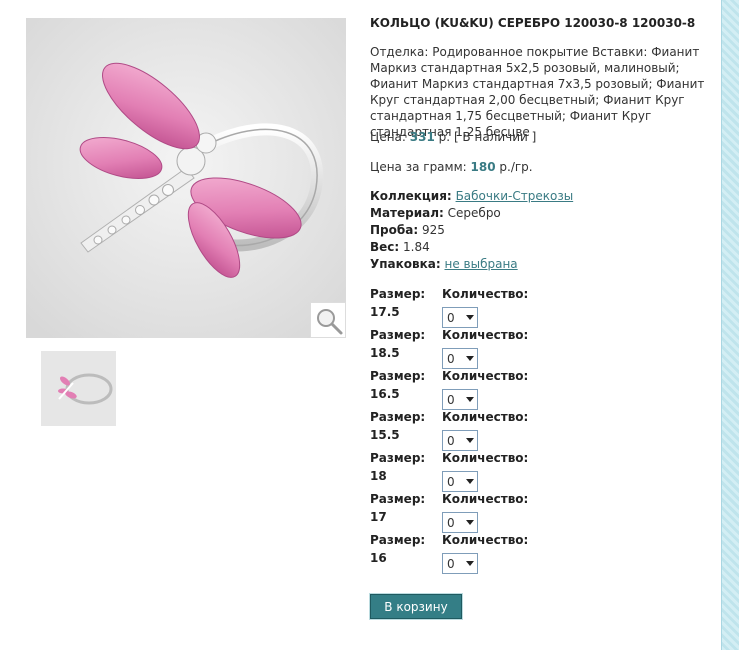 The width and height of the screenshot is (739, 650). What do you see at coordinates (378, 558) in the screenshot?
I see `size-value: 16` at bounding box center [378, 558].